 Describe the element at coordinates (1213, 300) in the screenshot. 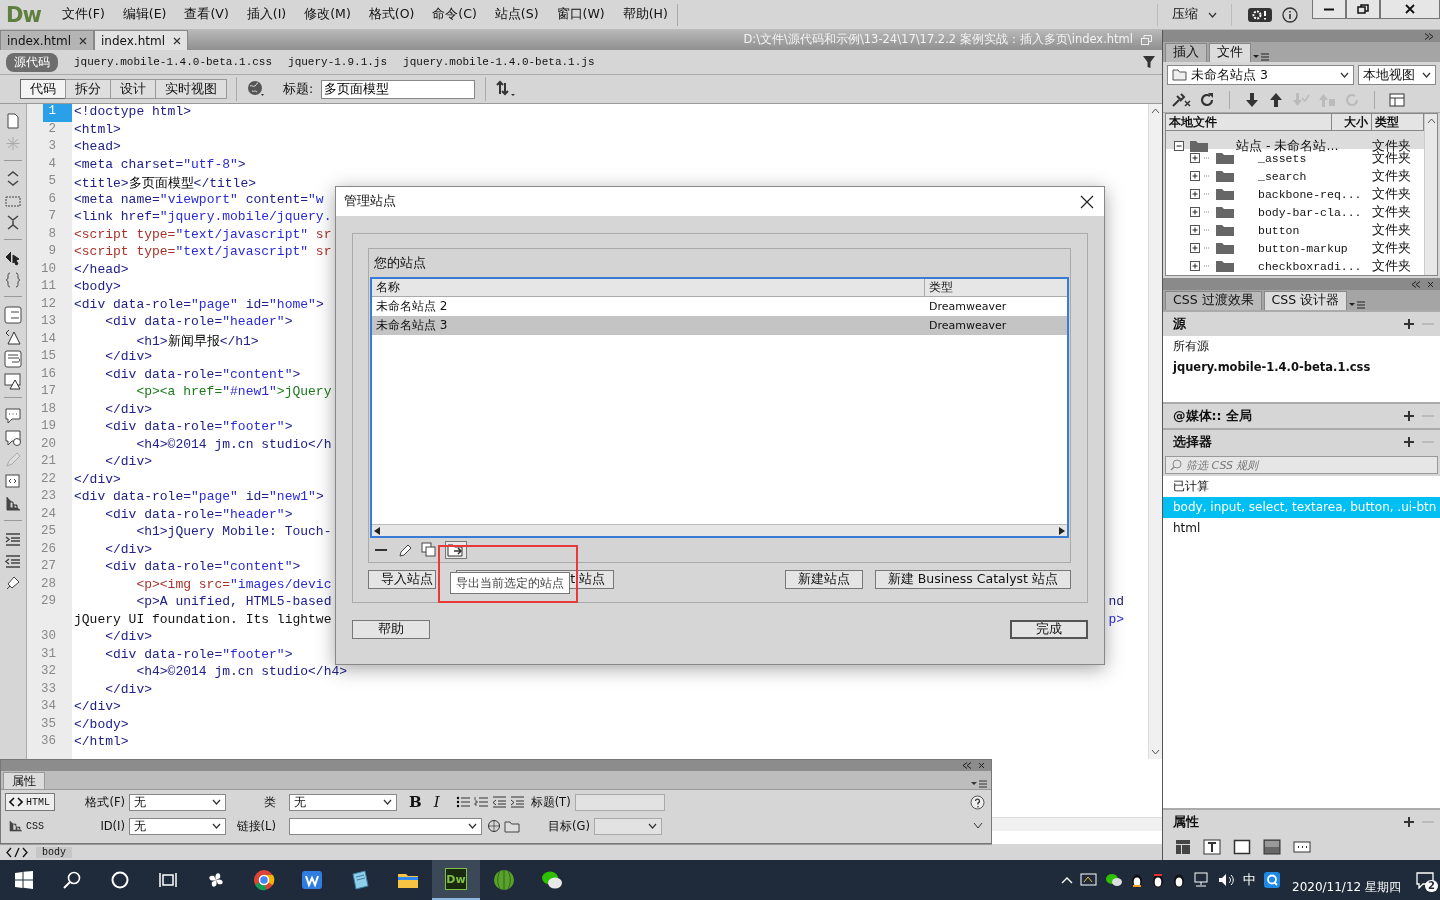

I see `panel-tab: CSS 过渡效果` at that location.